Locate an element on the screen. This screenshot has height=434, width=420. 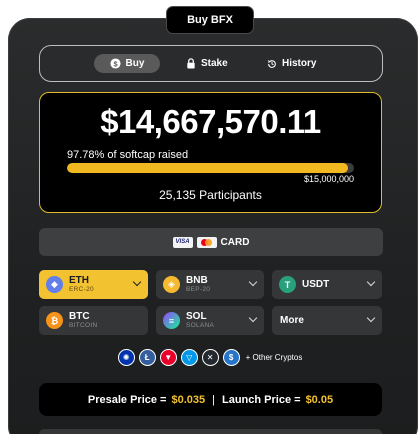
xrp-icon: ✕ is located at coordinates (210, 357).